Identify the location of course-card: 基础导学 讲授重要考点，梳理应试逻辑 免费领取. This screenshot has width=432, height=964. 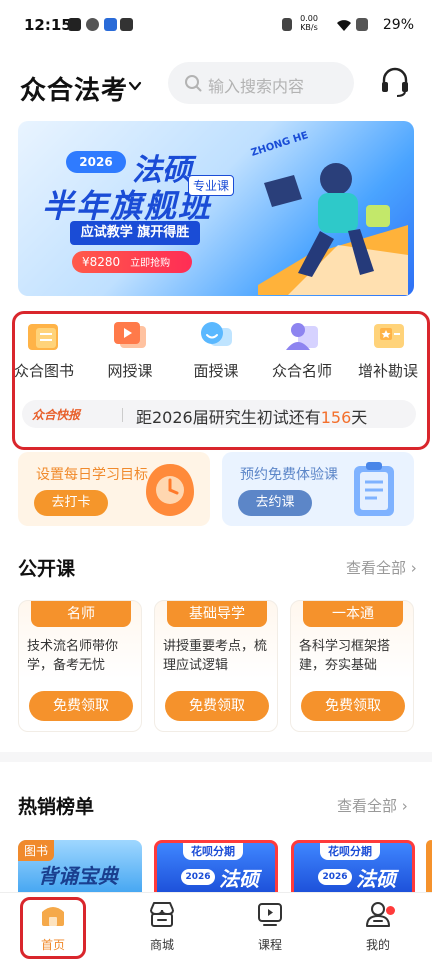
(216, 666).